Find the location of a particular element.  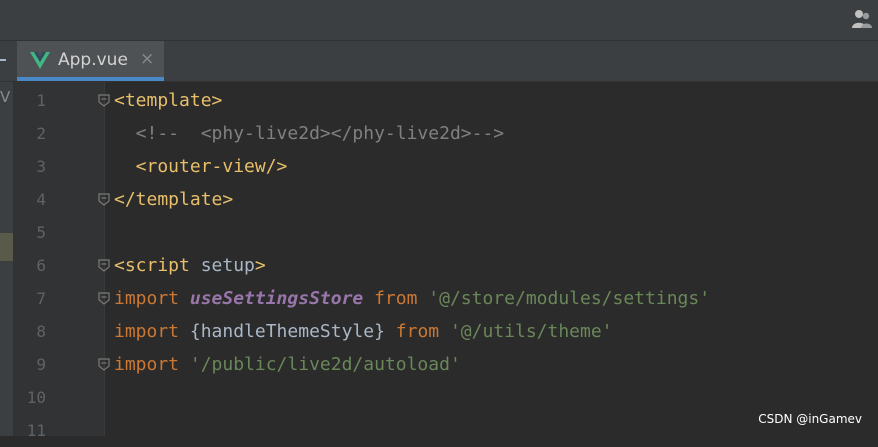

tab-app-vue: App.vue × is located at coordinates (90, 61).